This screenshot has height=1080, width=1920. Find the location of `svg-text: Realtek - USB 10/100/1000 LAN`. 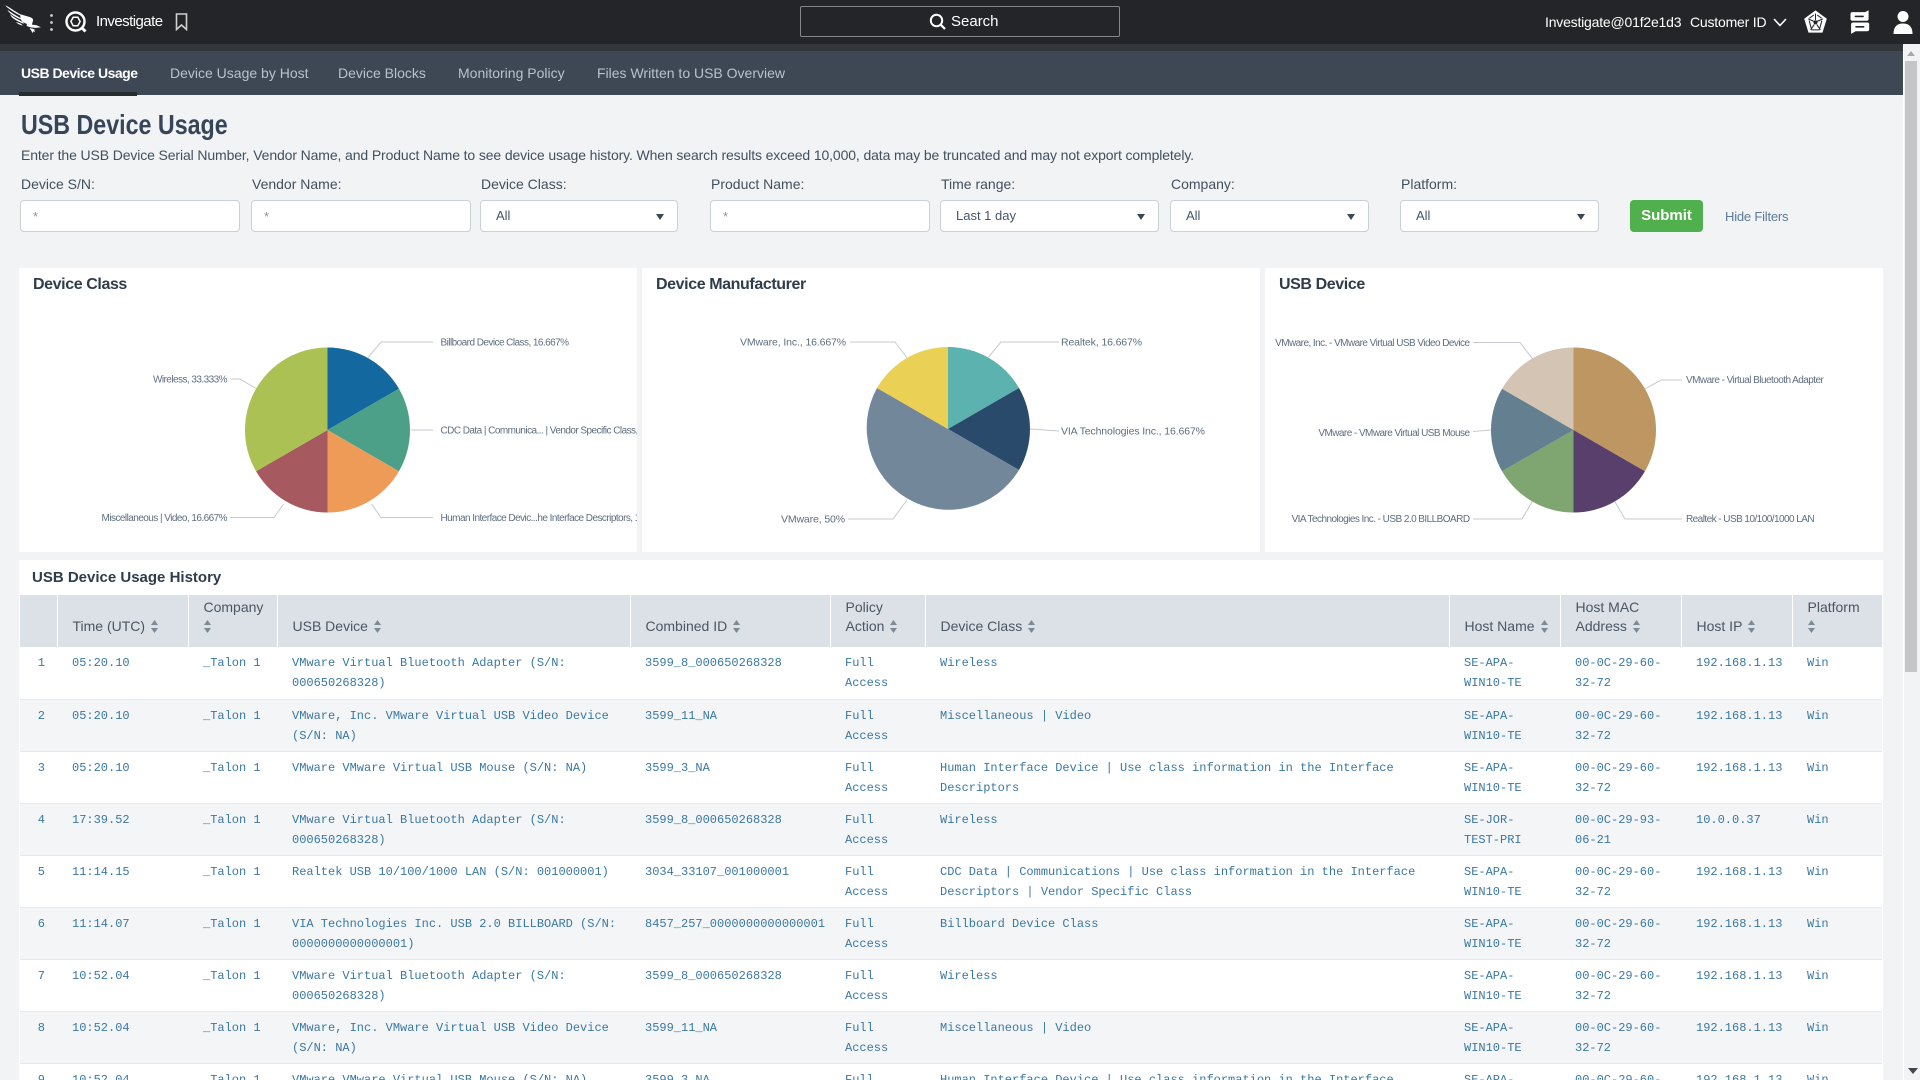

svg-text: Realtek - USB 10/100/1000 LAN is located at coordinates (1750, 519).